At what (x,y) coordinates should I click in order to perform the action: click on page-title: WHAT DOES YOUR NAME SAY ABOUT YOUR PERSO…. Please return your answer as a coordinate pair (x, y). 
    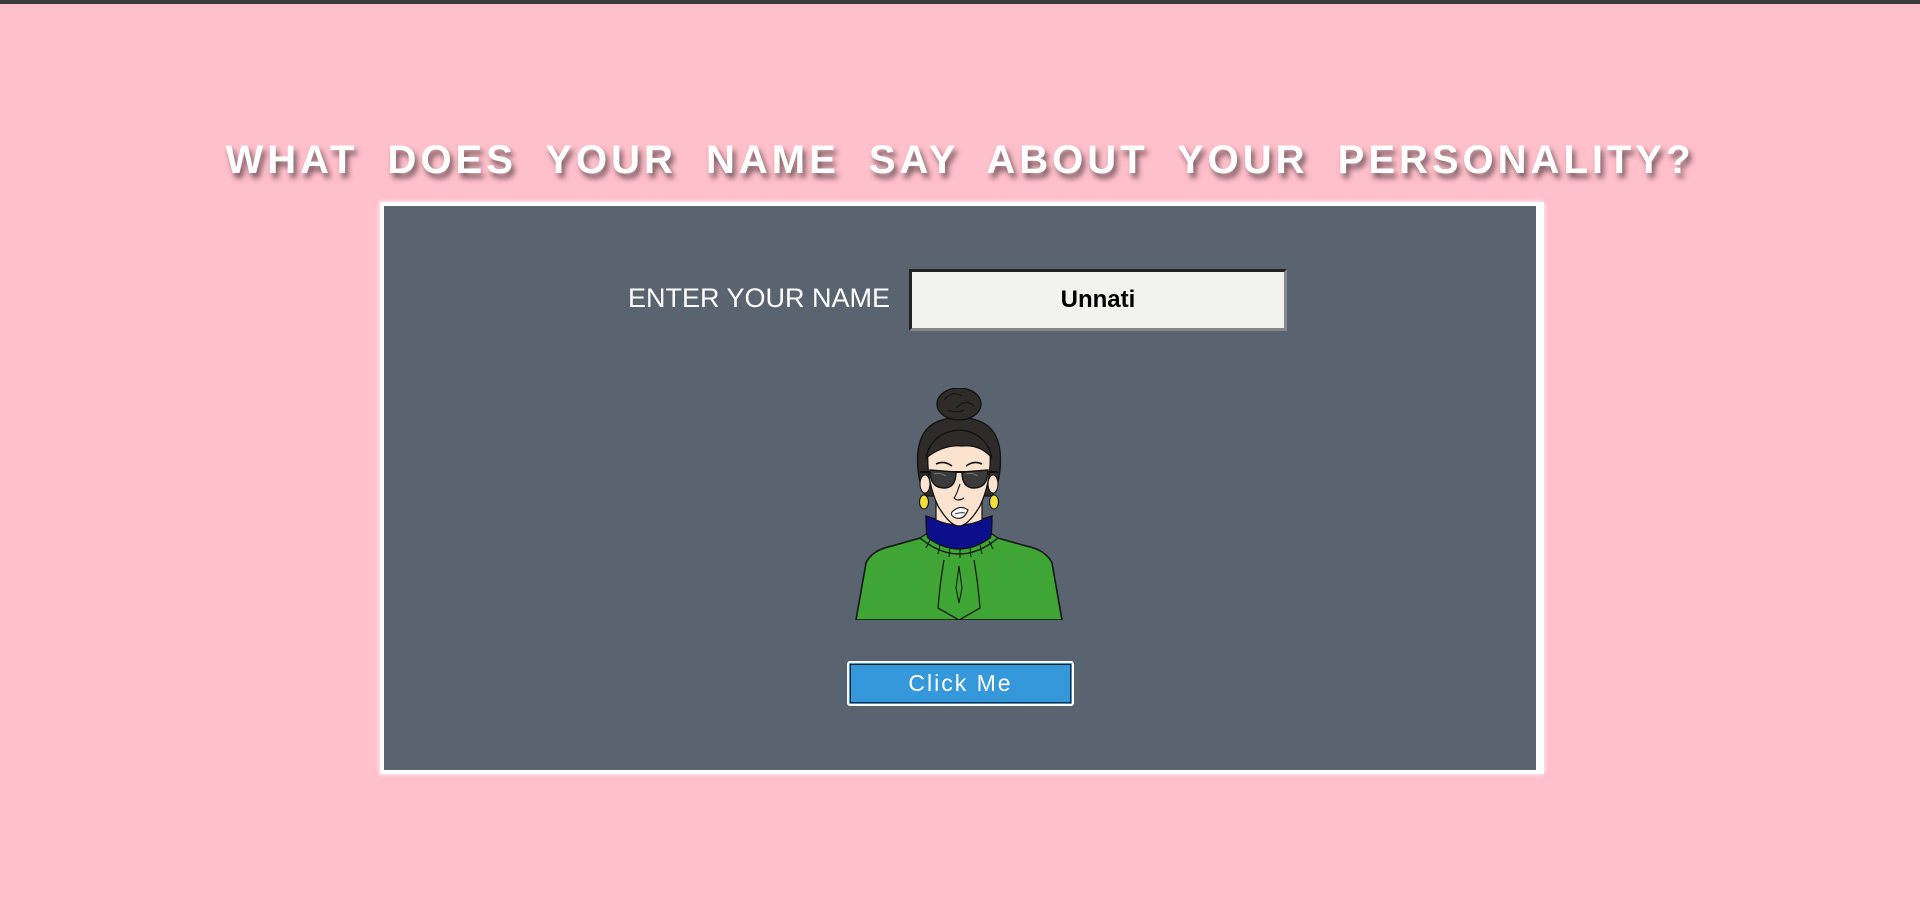
    Looking at the image, I should click on (960, 160).